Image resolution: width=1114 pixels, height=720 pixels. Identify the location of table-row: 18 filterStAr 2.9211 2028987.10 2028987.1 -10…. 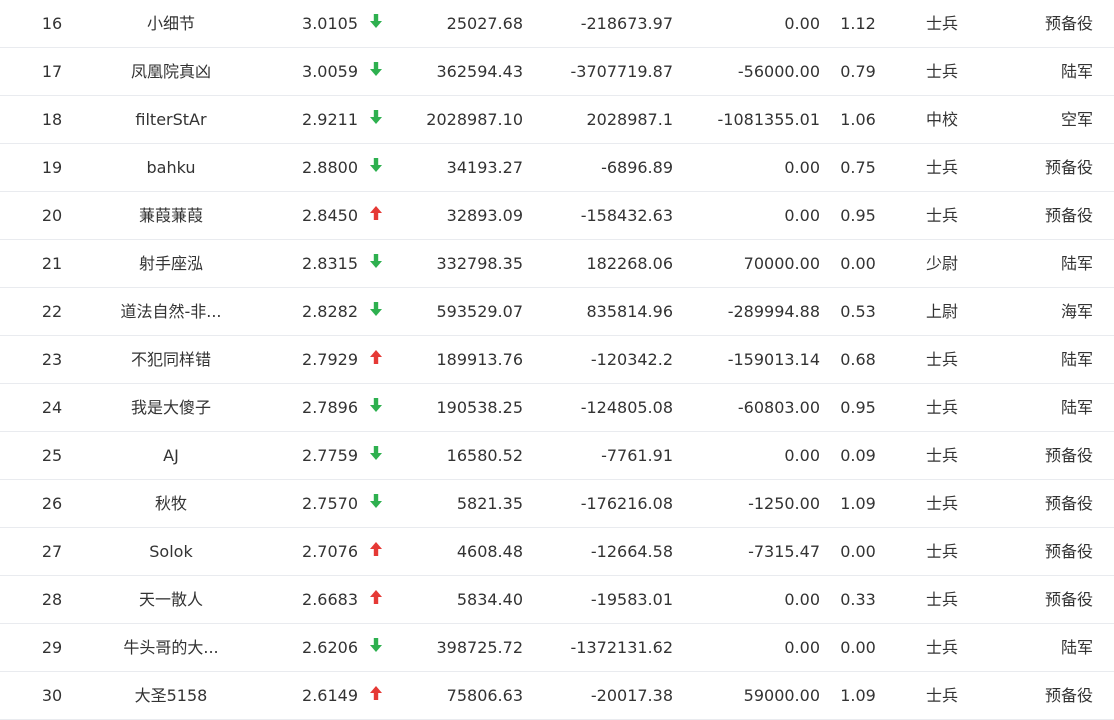
(557, 120).